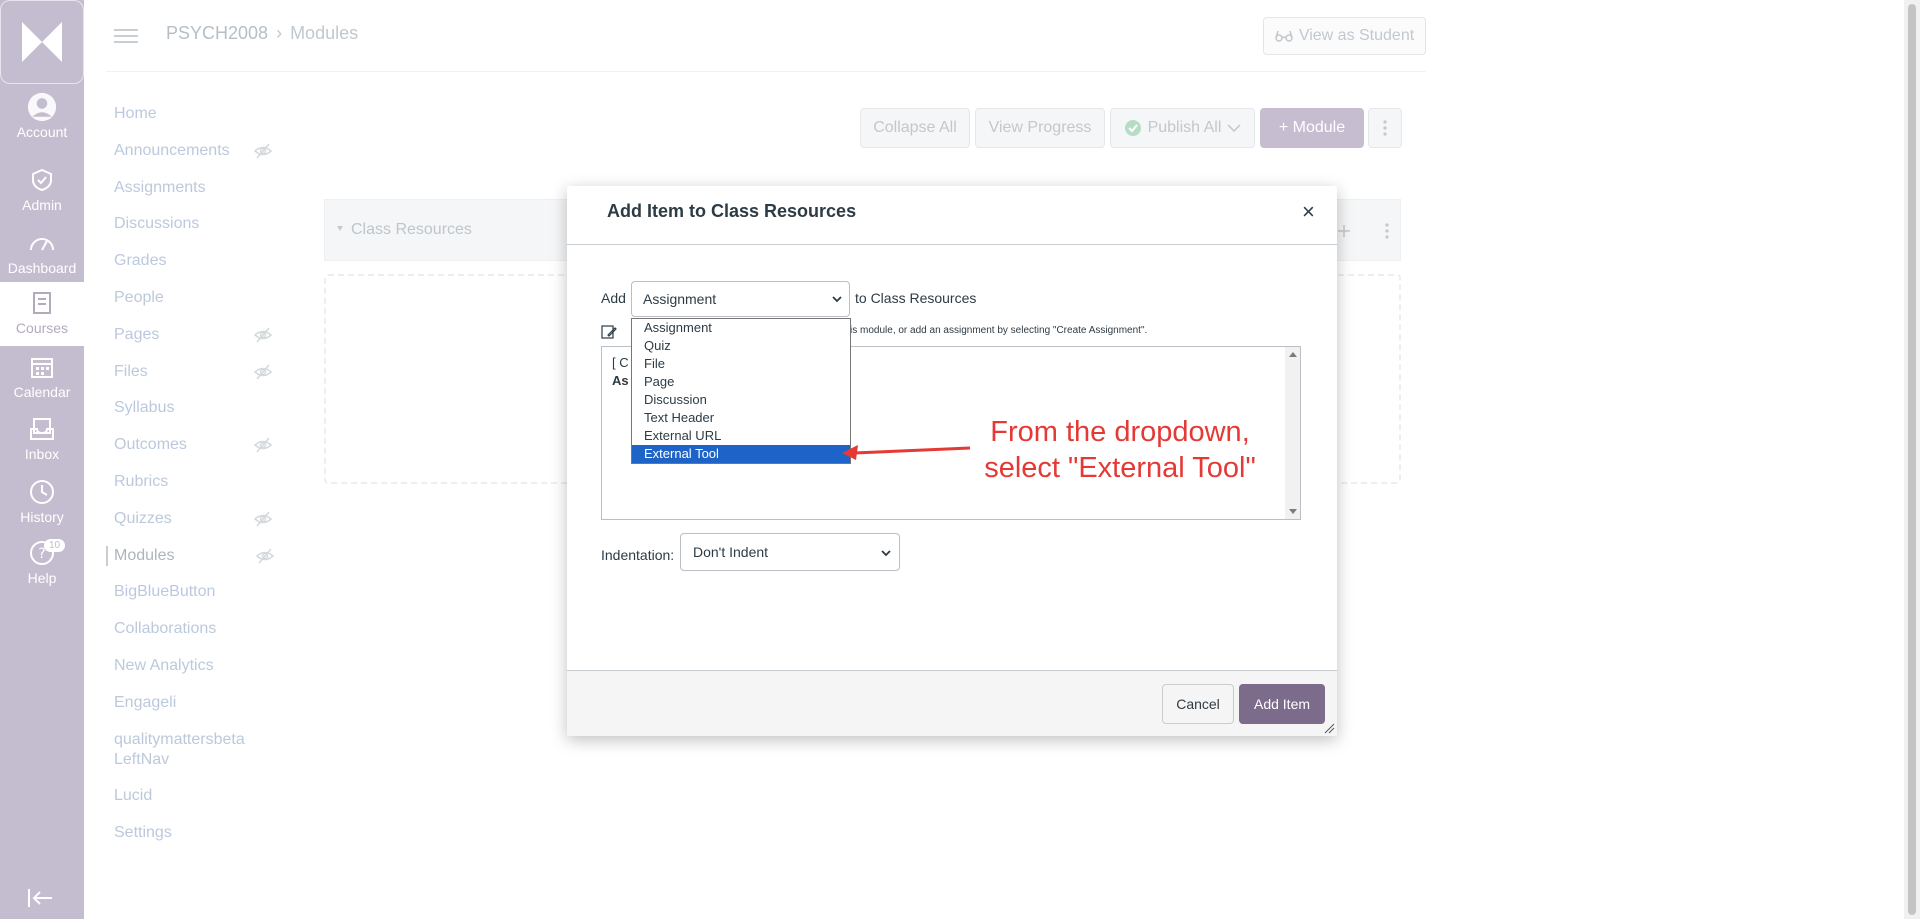 The width and height of the screenshot is (1920, 919). I want to click on global-nav-account: Account, so click(42, 123).